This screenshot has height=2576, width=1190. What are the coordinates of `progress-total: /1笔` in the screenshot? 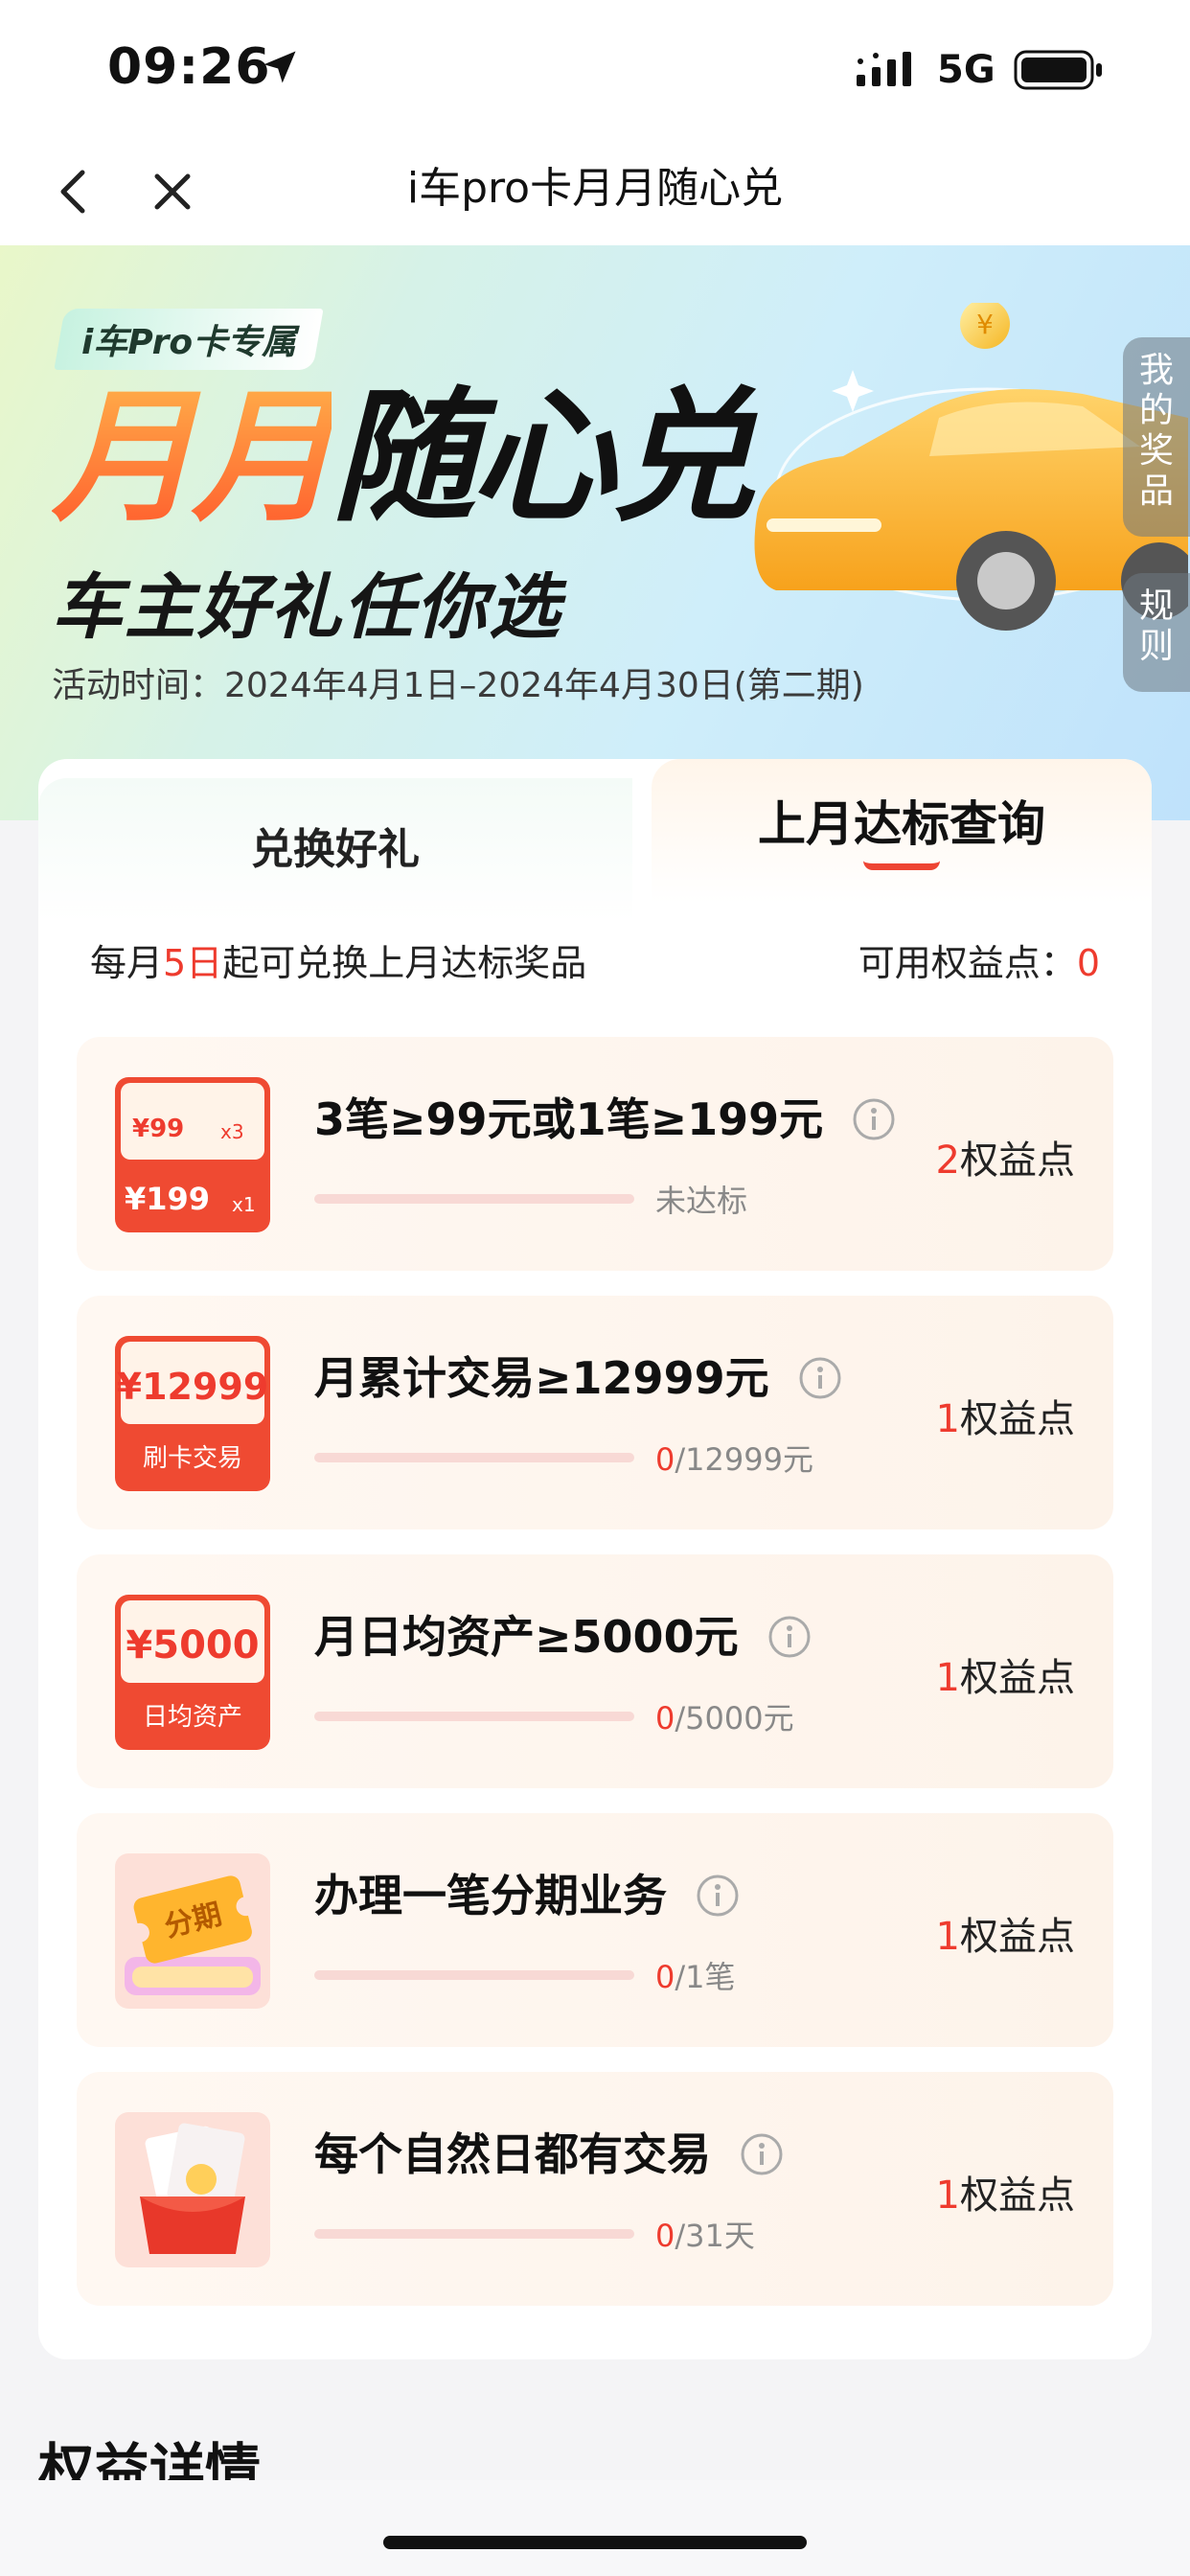 It's located at (705, 1977).